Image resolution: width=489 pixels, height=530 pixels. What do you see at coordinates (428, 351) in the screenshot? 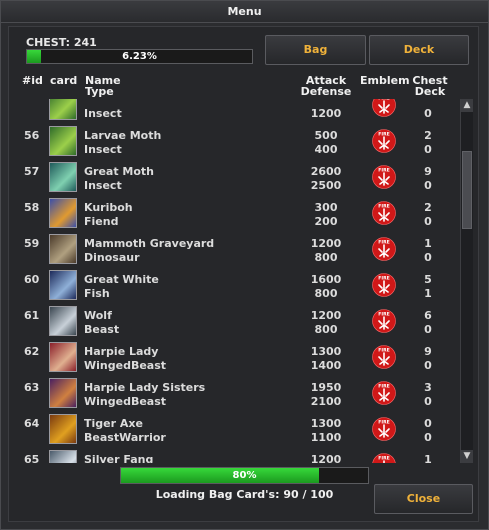
I see `card-chest-count: 9` at bounding box center [428, 351].